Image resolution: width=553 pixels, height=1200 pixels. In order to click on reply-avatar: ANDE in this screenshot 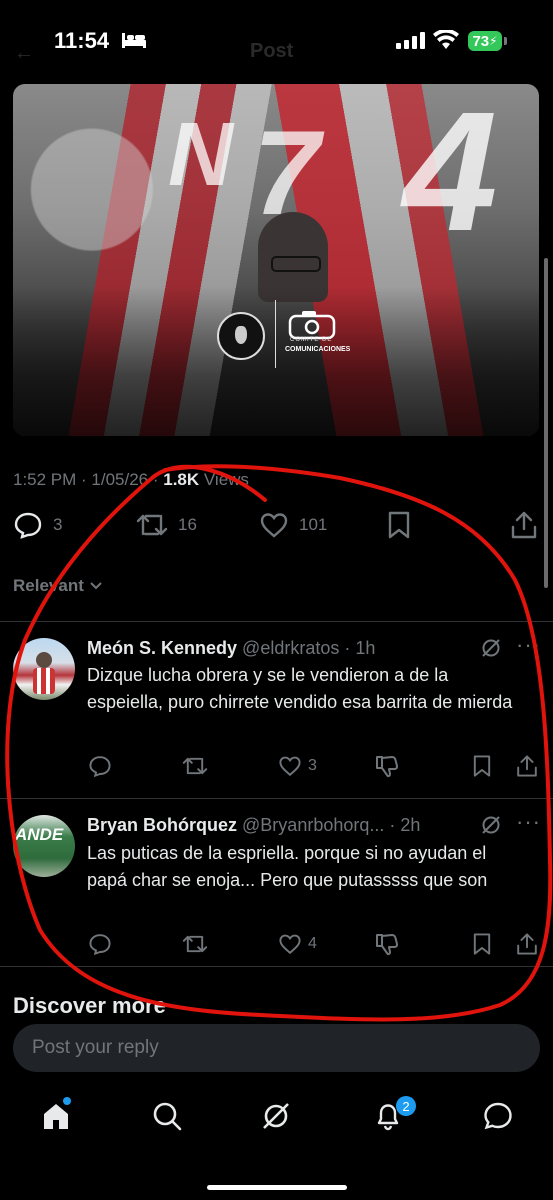, I will do `click(44, 846)`.